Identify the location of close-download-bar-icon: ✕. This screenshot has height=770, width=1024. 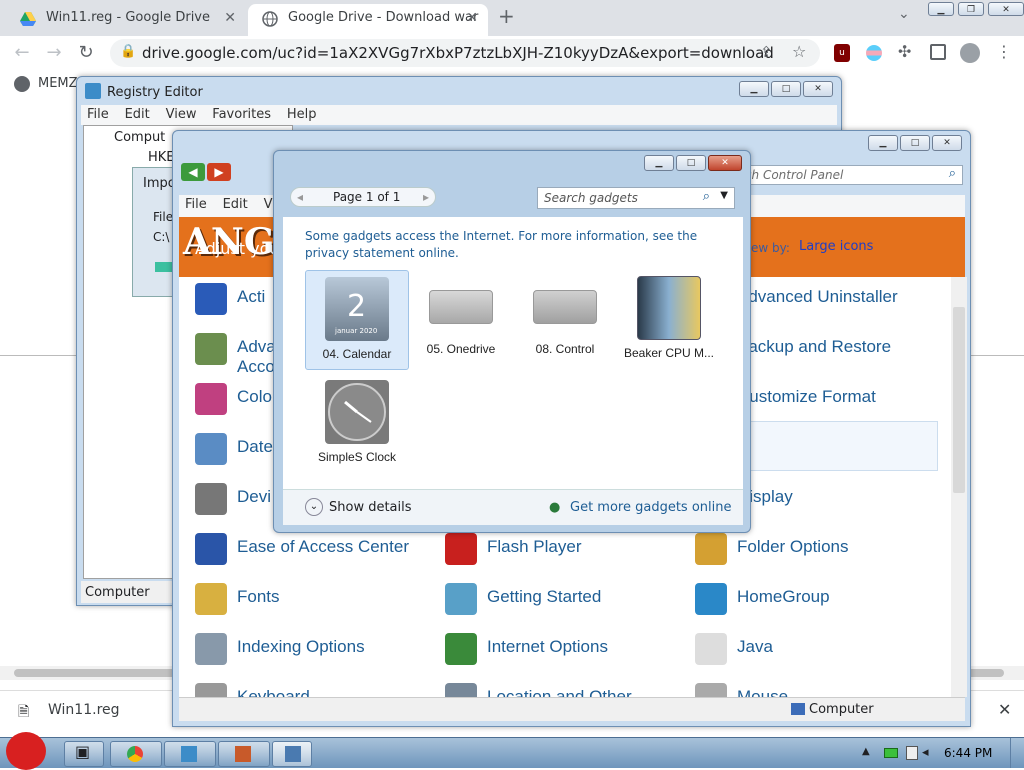
(1004, 709).